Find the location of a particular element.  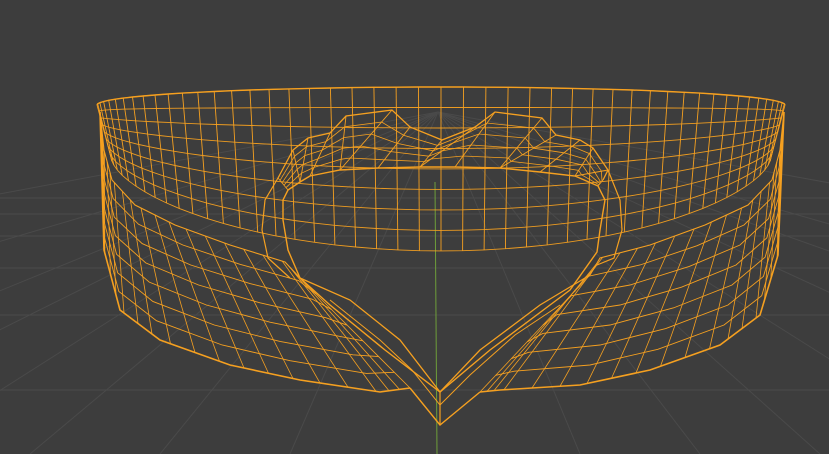

y-axis-line is located at coordinates (436, 317).